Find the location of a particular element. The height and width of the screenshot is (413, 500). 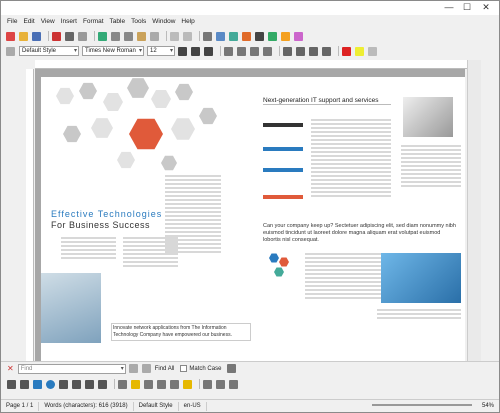

align-center-icon is located at coordinates (241, 51).